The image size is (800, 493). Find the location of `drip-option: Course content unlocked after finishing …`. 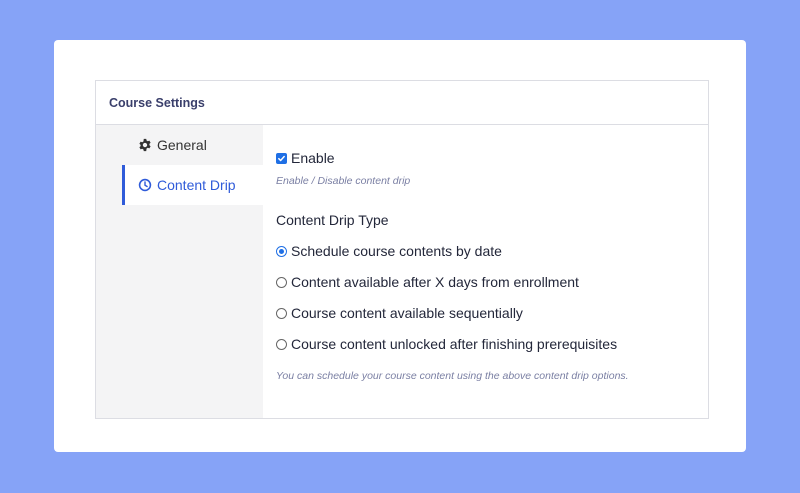

drip-option: Course content unlocked after finishing … is located at coordinates (446, 344).